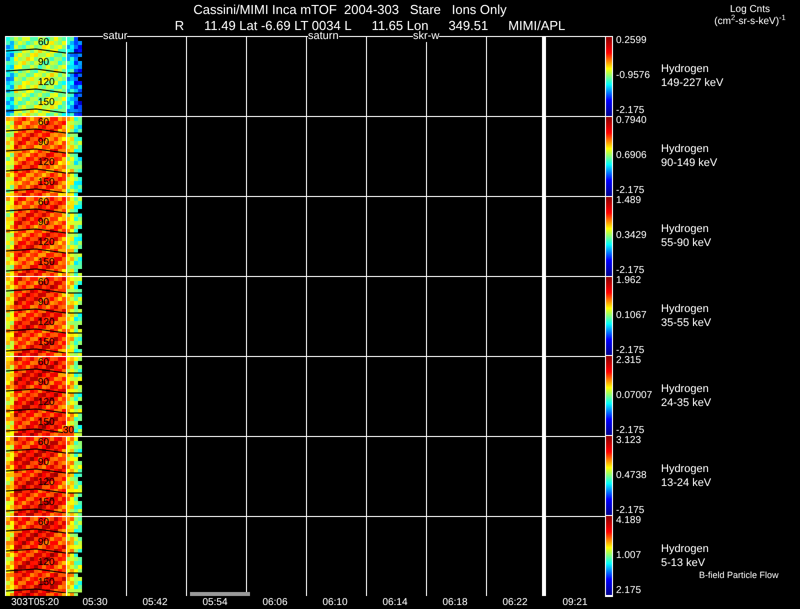 The image size is (800, 609). I want to click on time-tick-label: 09:21, so click(575, 603).